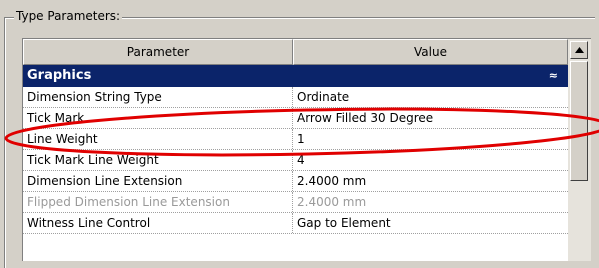 Image resolution: width=599 pixels, height=268 pixels. Describe the element at coordinates (158, 52) in the screenshot. I see `column-header-parameter: Parameter` at that location.